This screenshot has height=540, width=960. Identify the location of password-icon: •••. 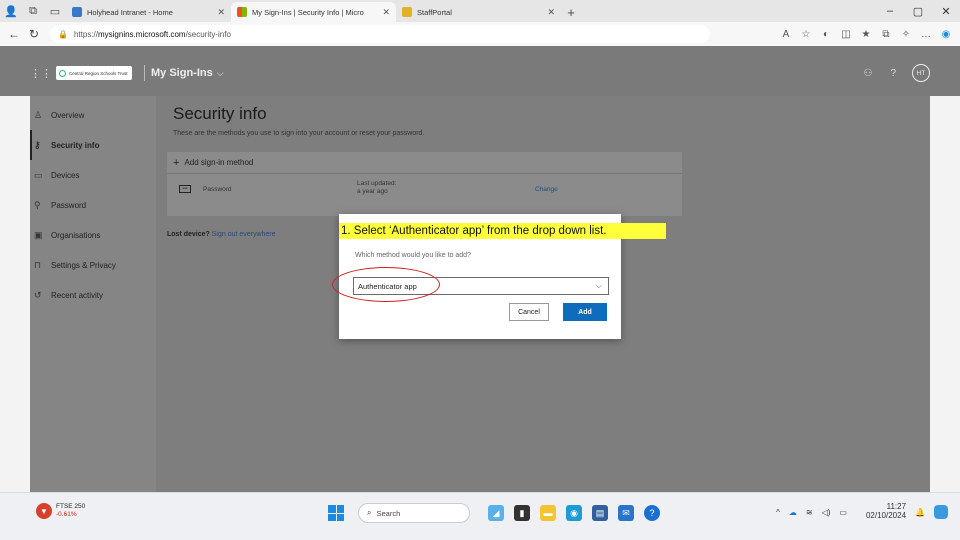
(185, 189).